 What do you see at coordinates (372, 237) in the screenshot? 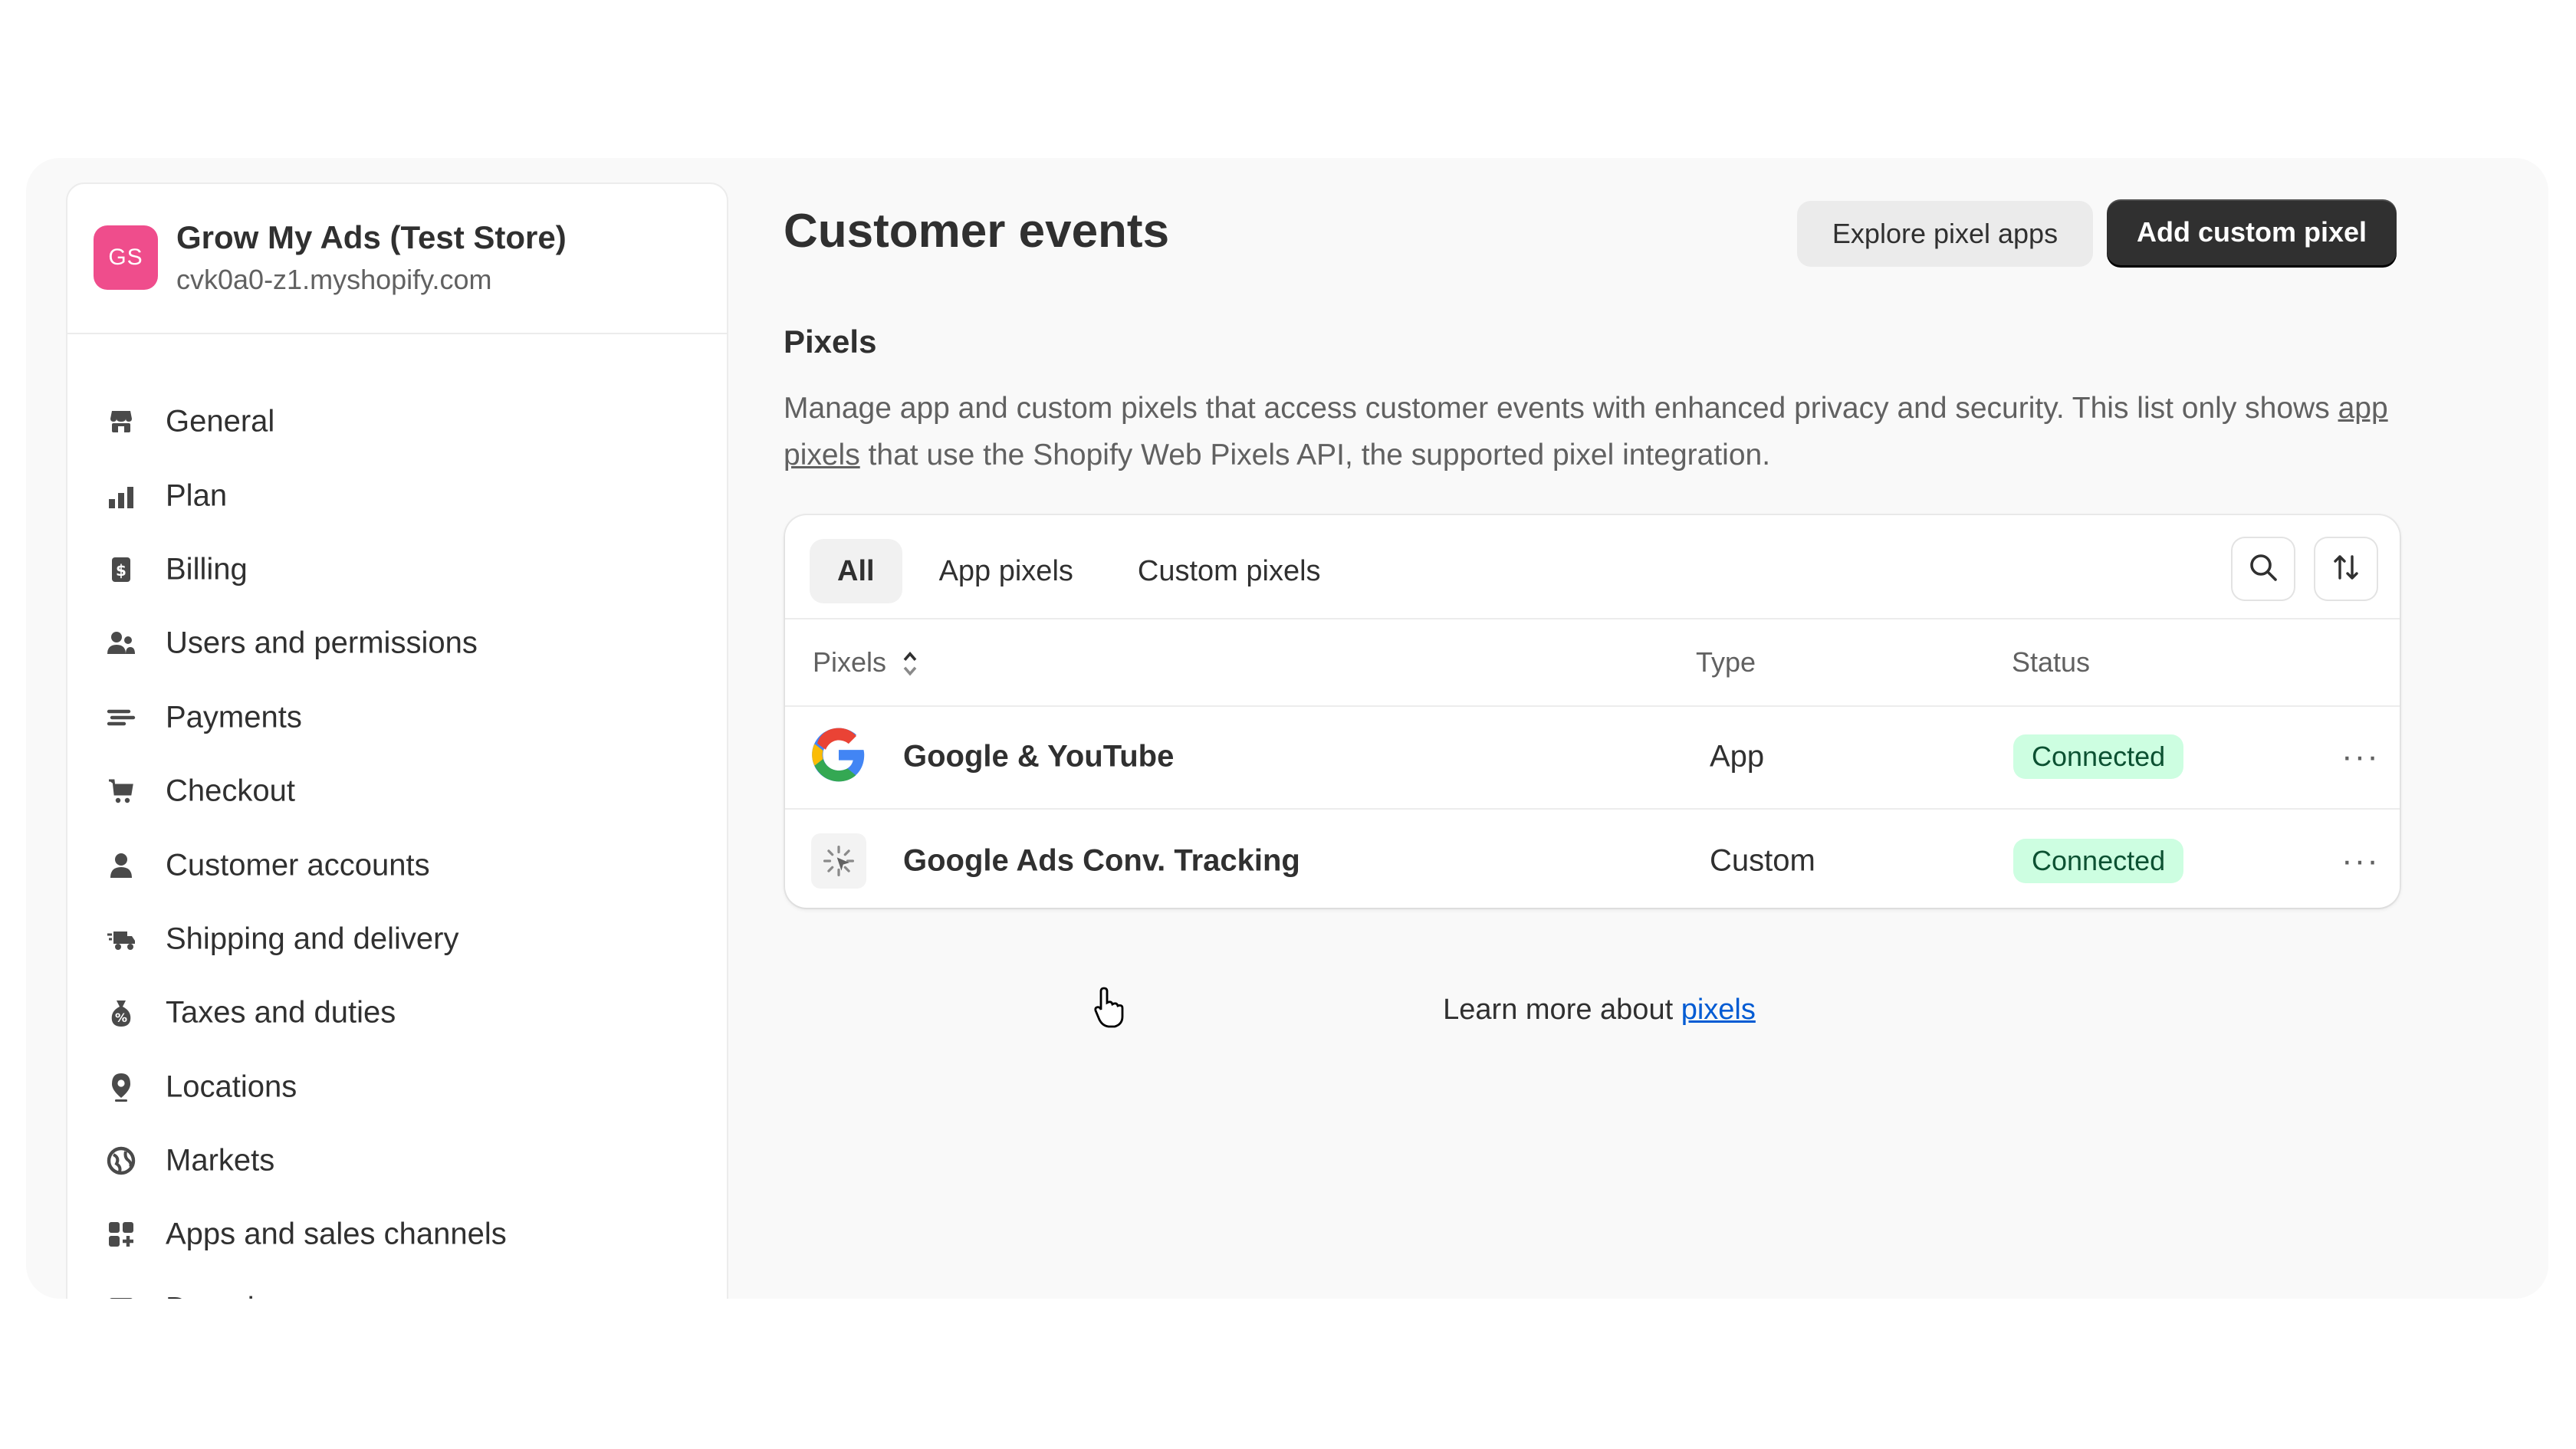
I see `store-name: Grow My Ads (Test Store)` at bounding box center [372, 237].